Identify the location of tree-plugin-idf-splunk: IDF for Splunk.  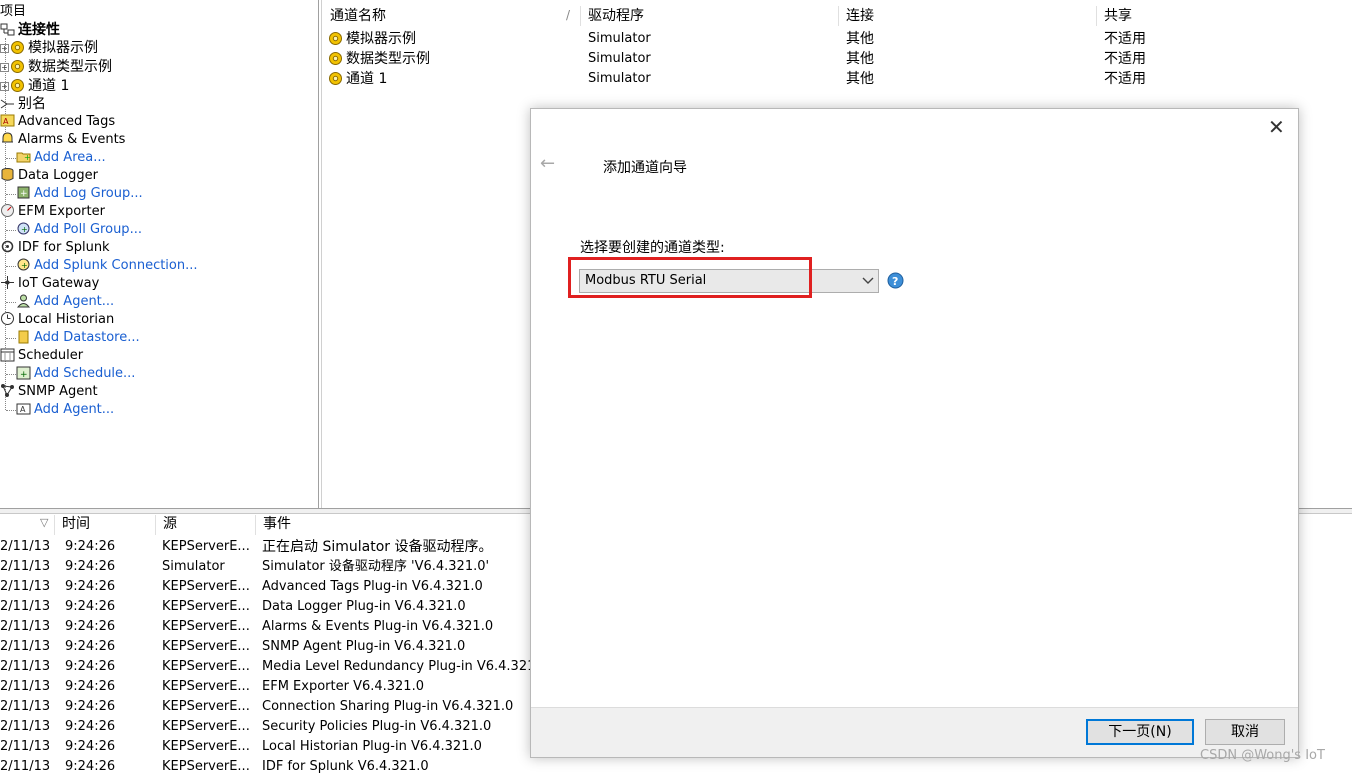
(55, 248).